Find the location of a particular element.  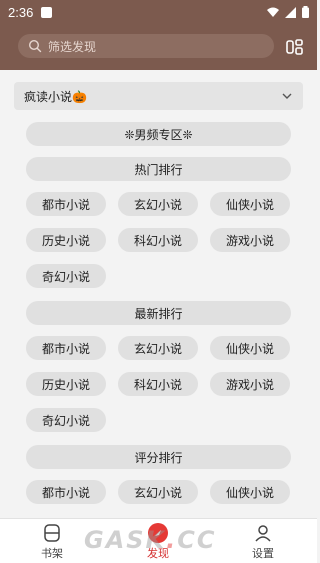

bottom-nav: 书架 发现 设置 is located at coordinates (158, 540).